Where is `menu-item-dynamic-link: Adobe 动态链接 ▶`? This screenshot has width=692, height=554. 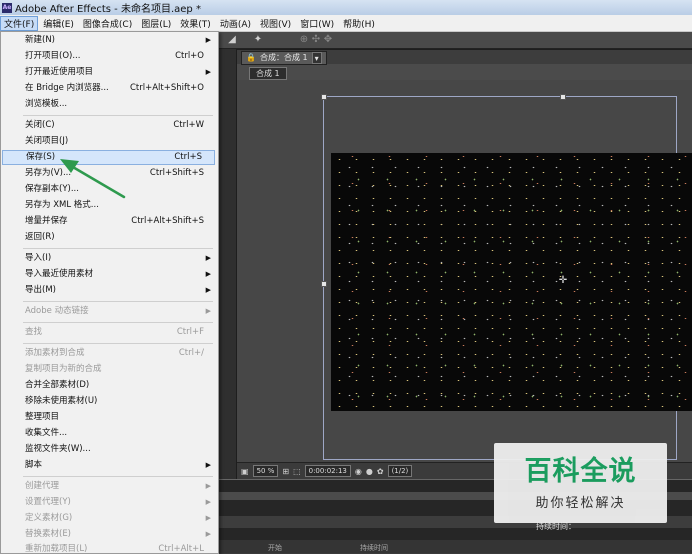 menu-item-dynamic-link: Adobe 动态链接 ▶ is located at coordinates (108, 311).